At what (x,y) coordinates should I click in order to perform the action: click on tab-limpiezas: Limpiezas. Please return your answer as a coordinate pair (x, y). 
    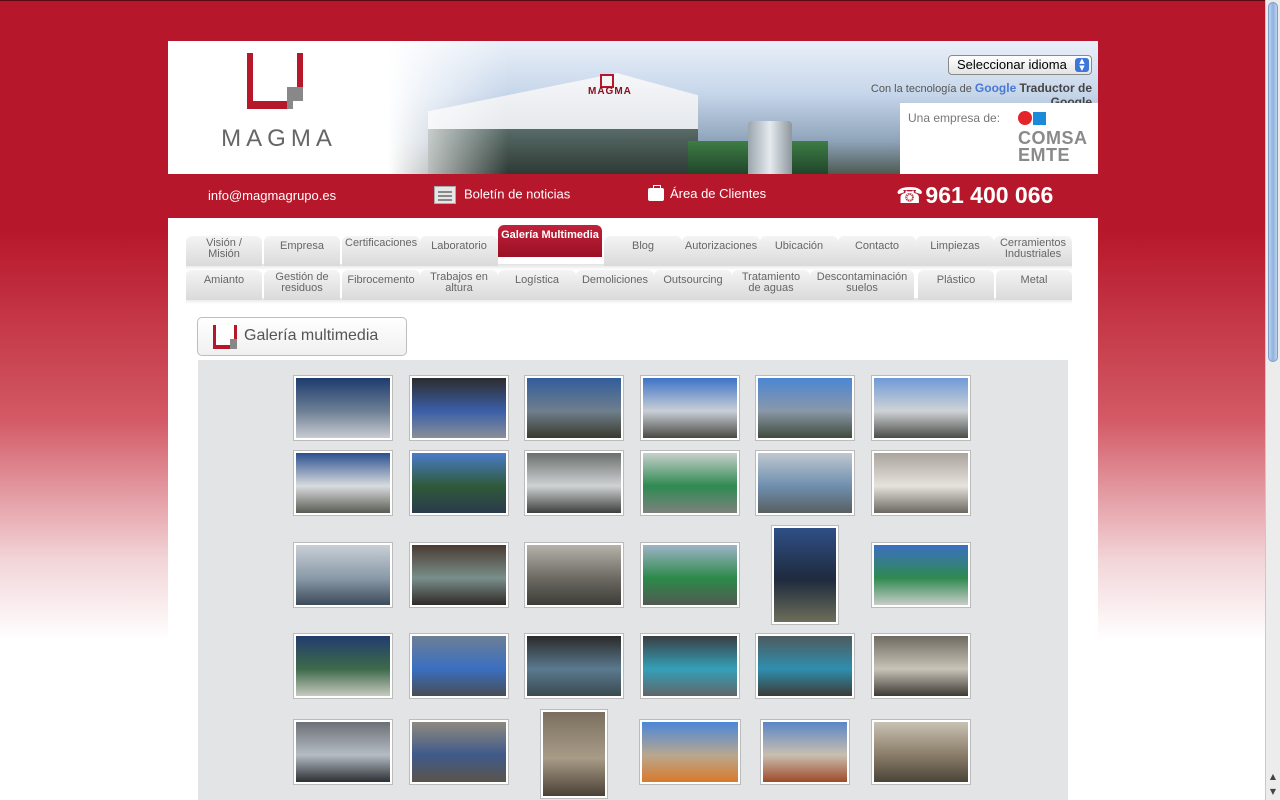
    Looking at the image, I should click on (955, 251).